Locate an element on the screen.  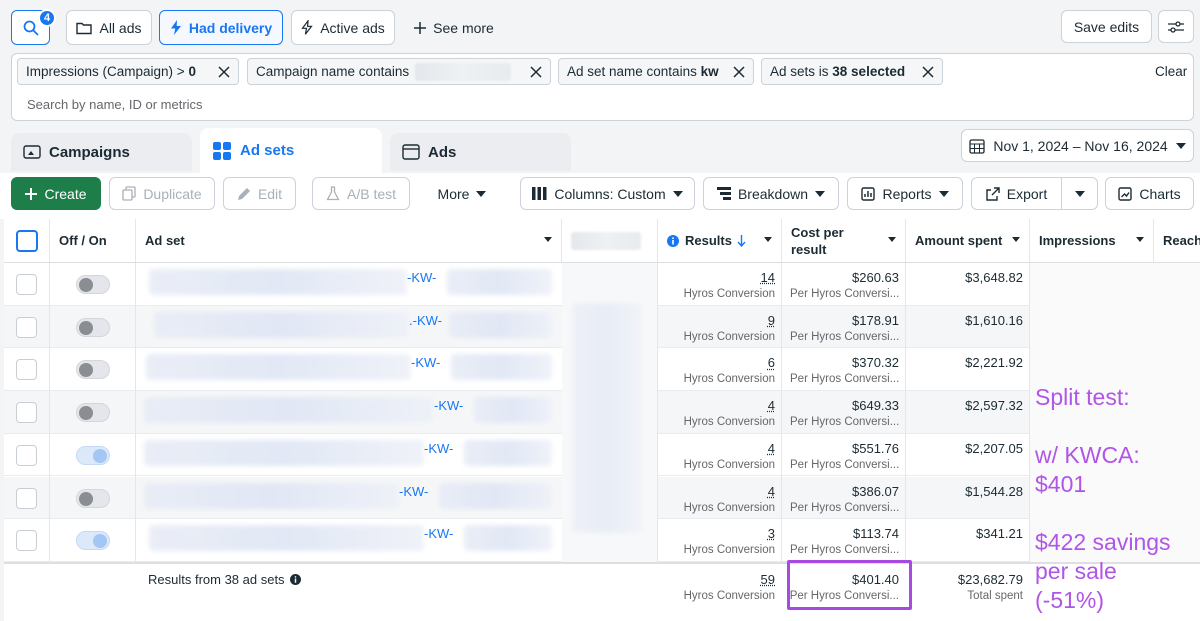
annotation-line: $401 is located at coordinates (1061, 484).